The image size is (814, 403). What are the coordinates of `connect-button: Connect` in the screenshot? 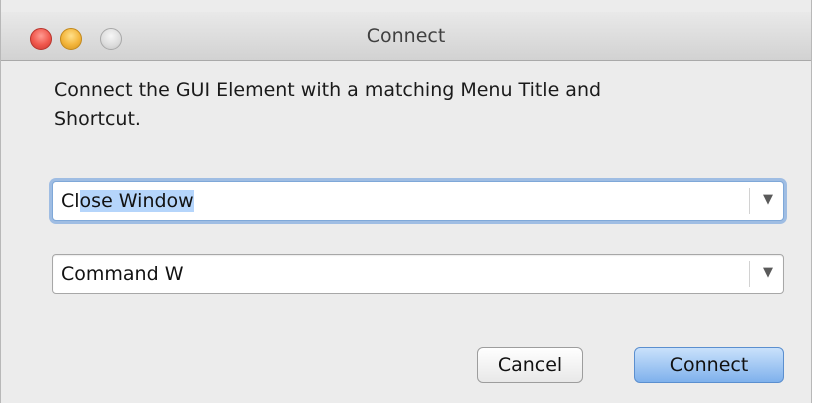 It's located at (709, 365).